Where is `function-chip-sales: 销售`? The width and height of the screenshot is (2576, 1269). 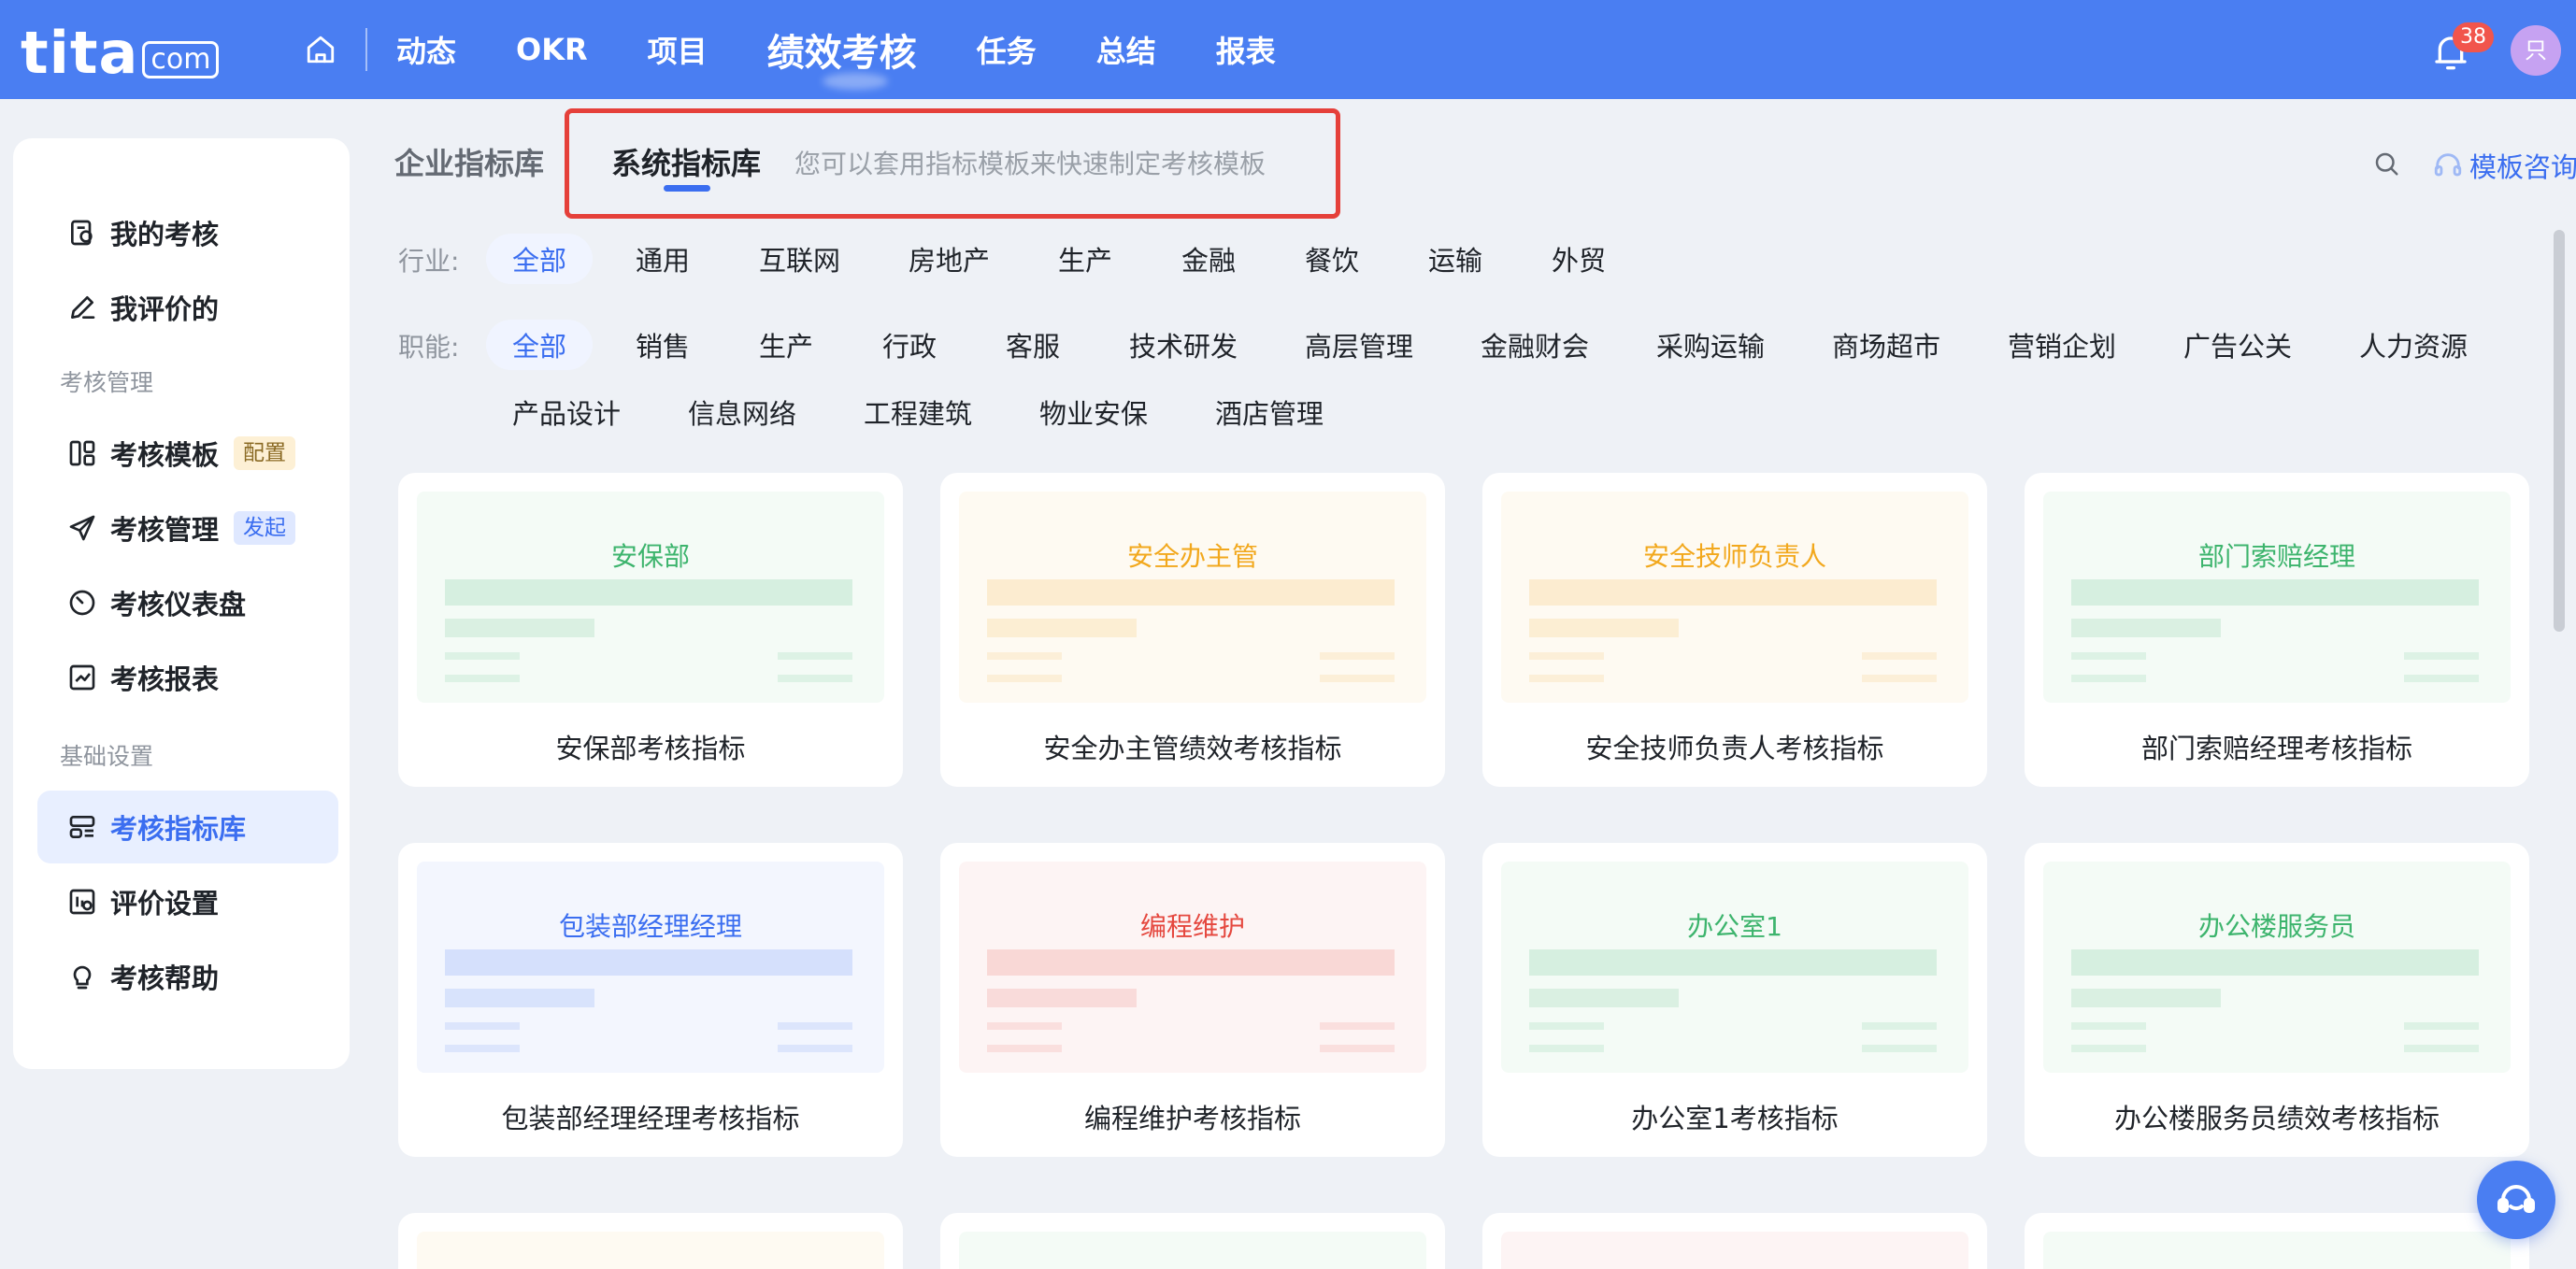 function-chip-sales: 销售 is located at coordinates (663, 344).